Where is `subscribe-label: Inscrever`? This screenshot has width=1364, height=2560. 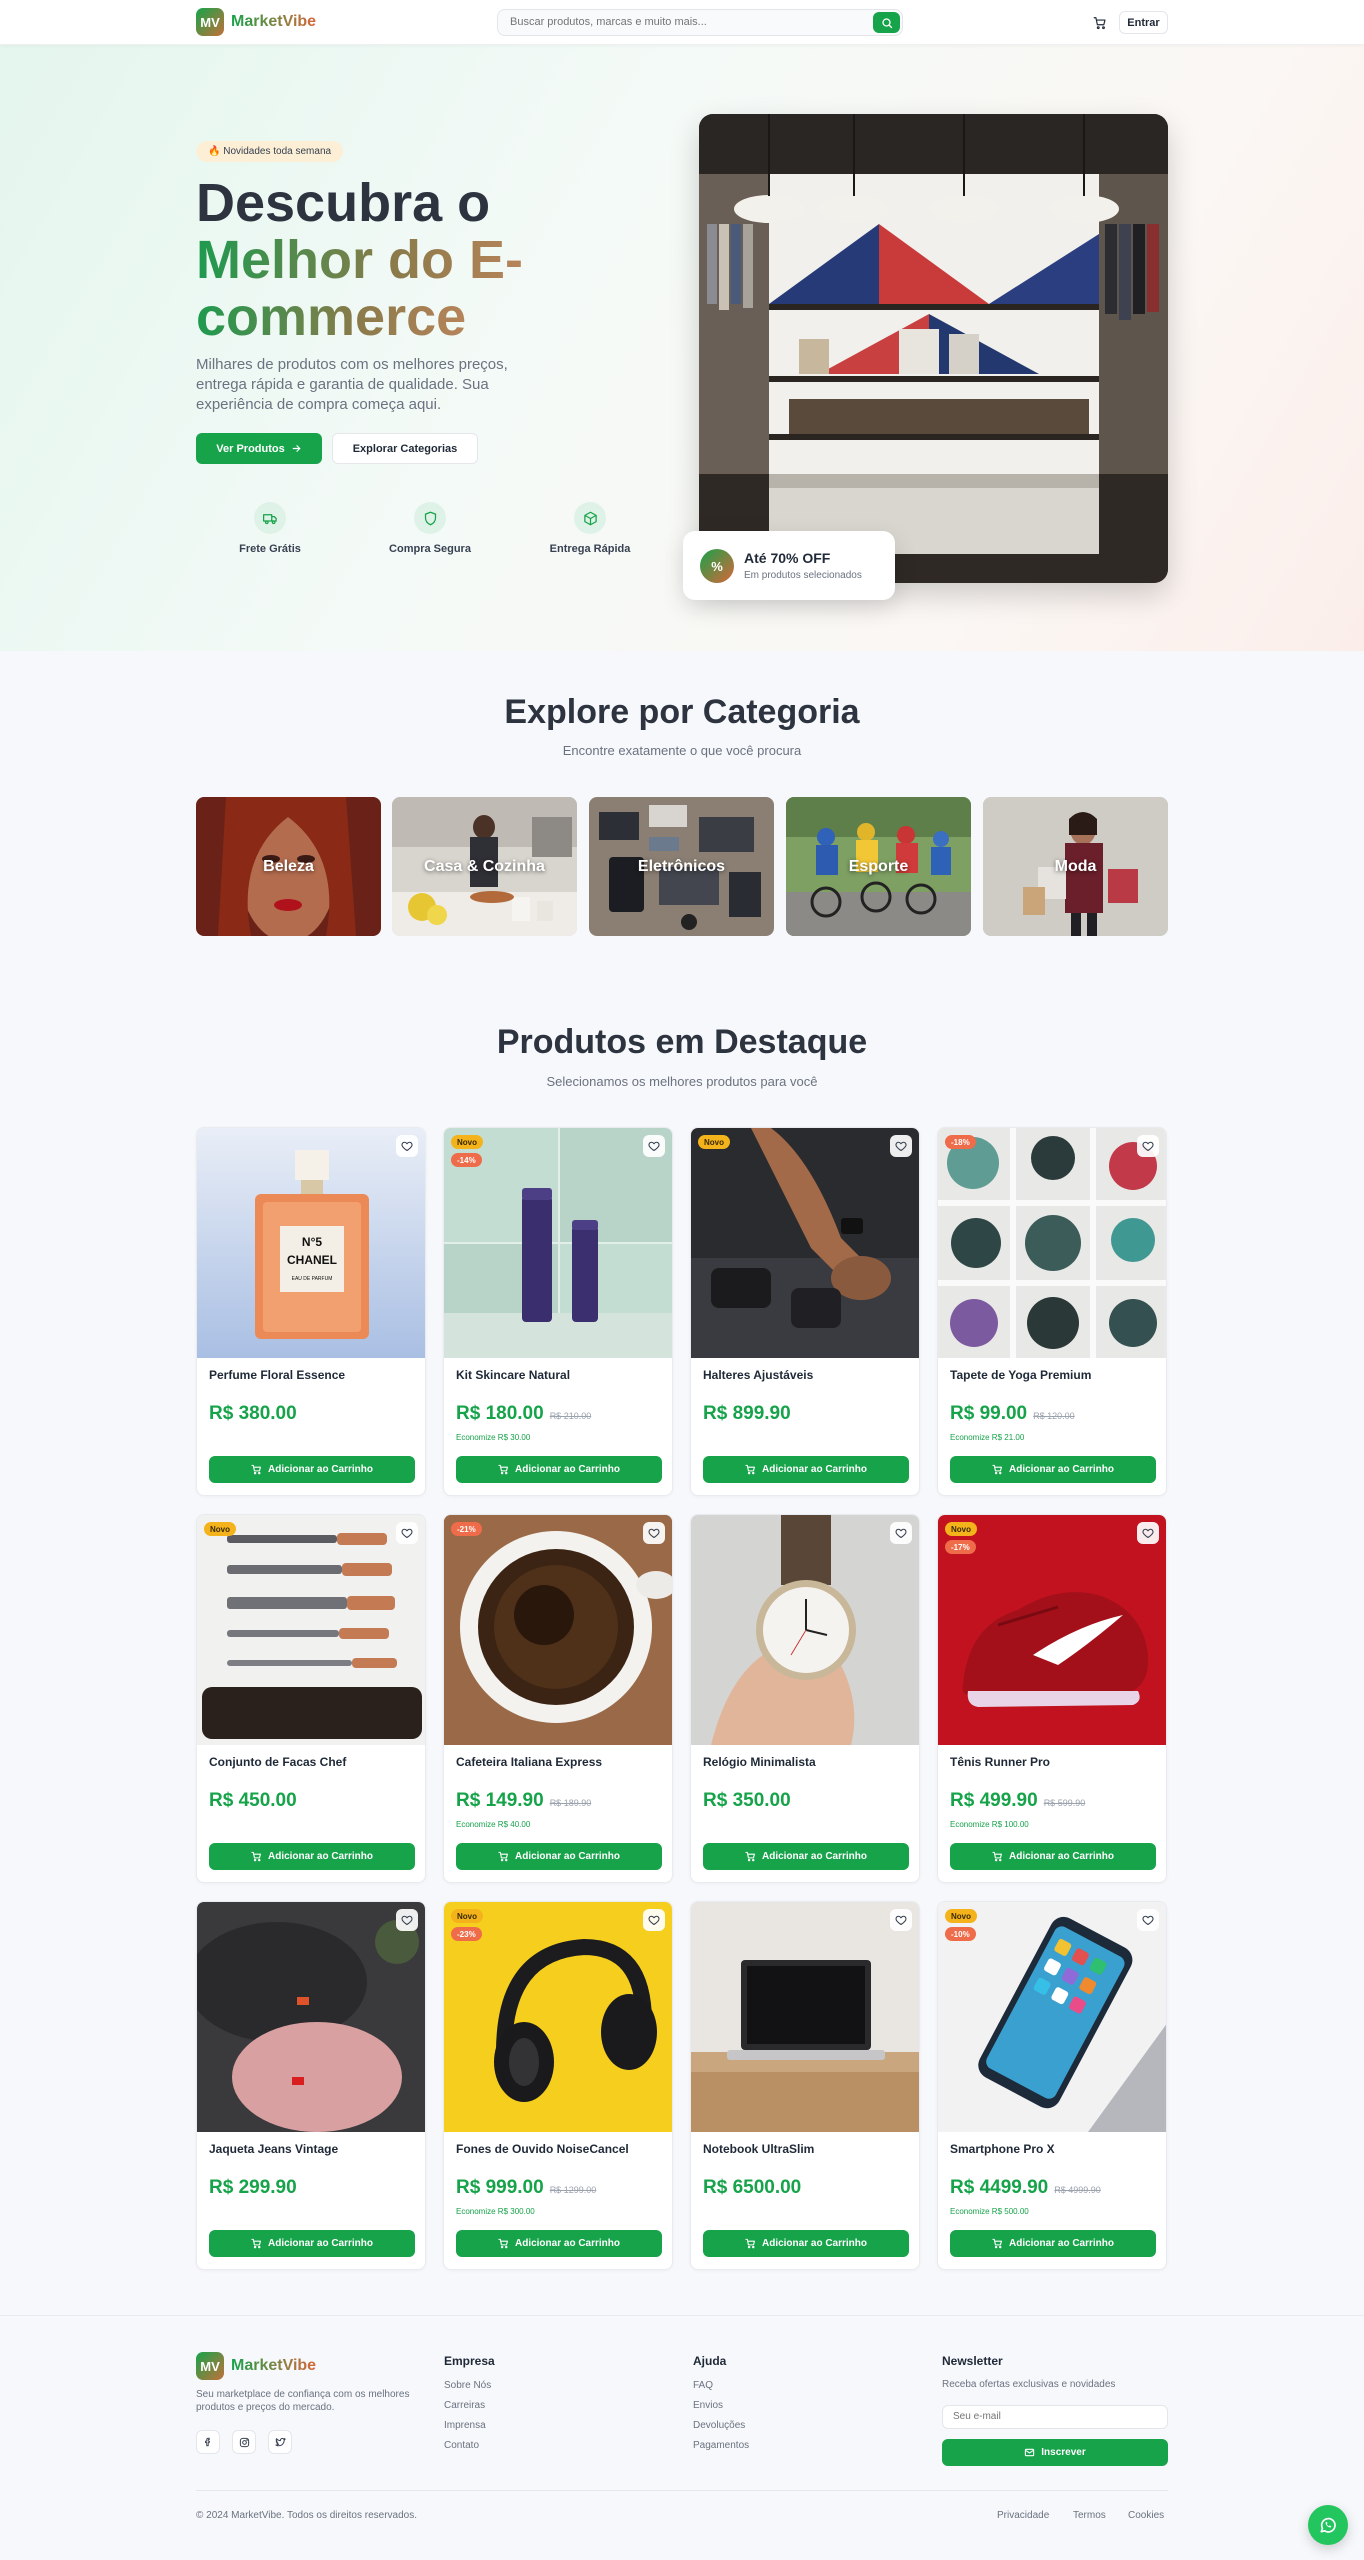 subscribe-label: Inscrever is located at coordinates (1063, 2452).